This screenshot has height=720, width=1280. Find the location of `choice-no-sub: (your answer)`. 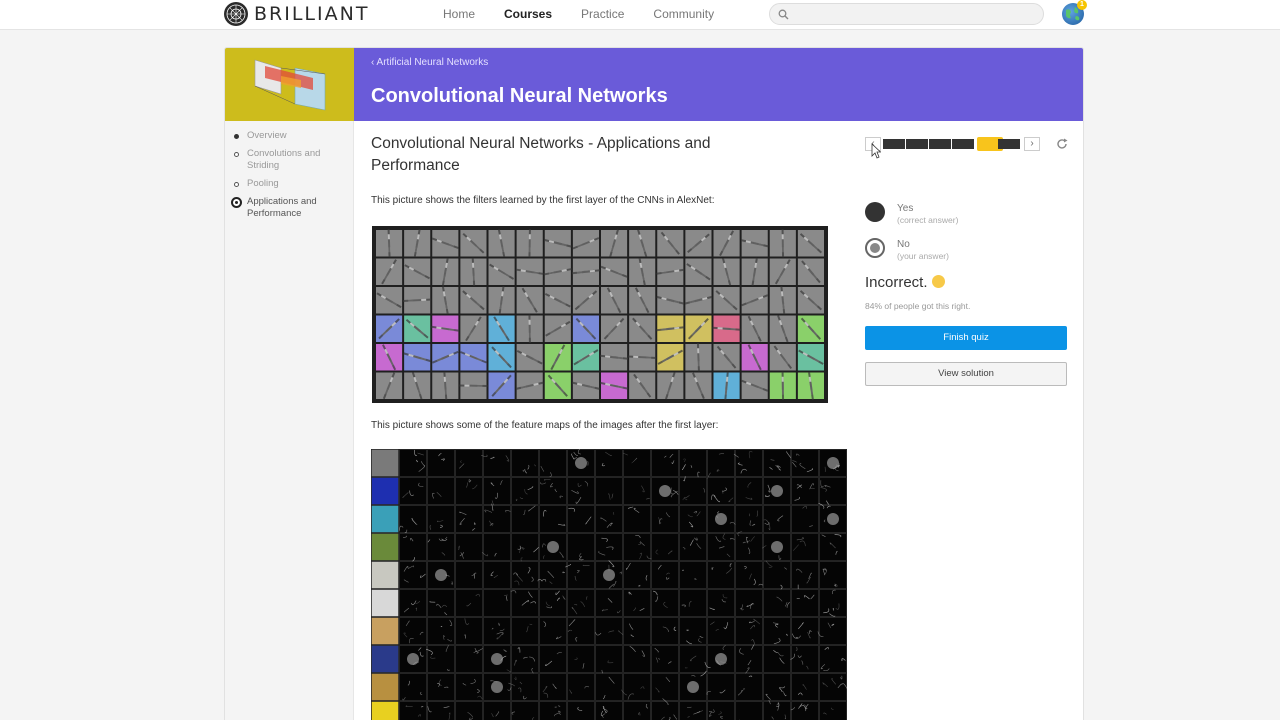

choice-no-sub: (your answer) is located at coordinates (923, 256).